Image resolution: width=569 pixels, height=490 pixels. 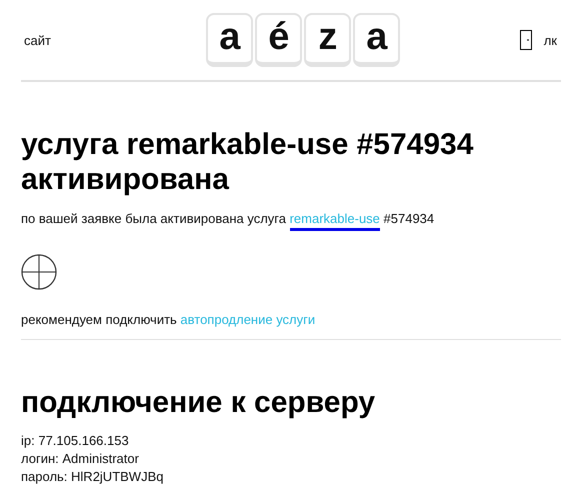 What do you see at coordinates (328, 40) in the screenshot?
I see `logo-key: z` at bounding box center [328, 40].